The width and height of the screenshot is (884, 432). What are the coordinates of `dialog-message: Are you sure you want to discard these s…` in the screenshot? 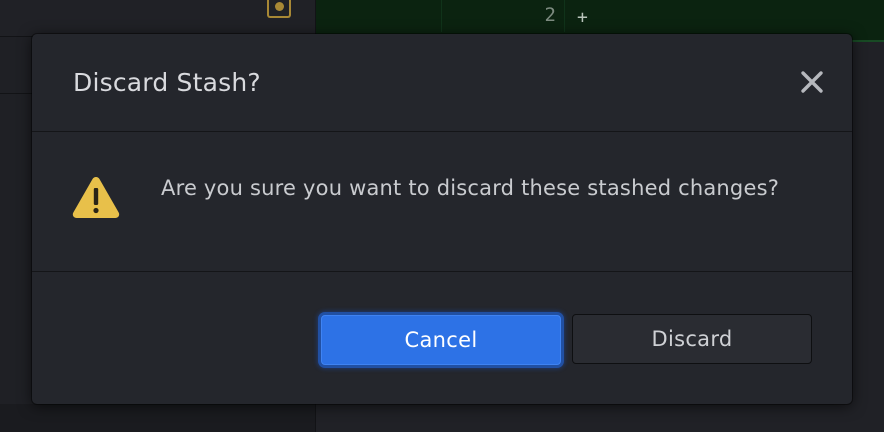 It's located at (470, 188).